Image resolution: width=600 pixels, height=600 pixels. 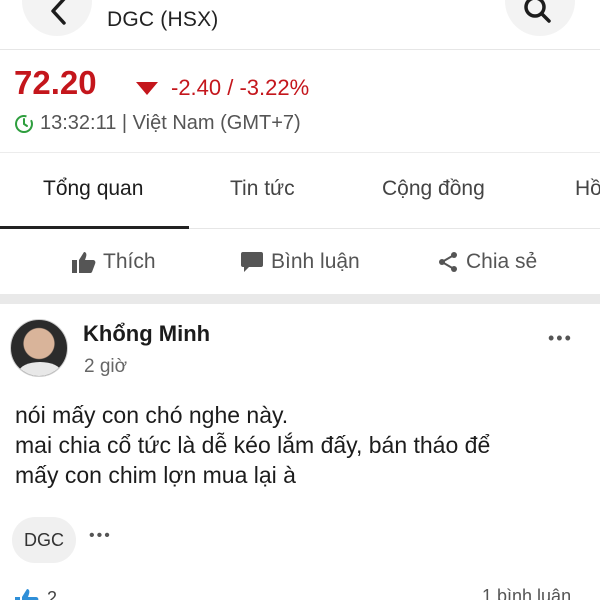 I want to click on app-header: DGC (HSX), so click(x=300, y=25).